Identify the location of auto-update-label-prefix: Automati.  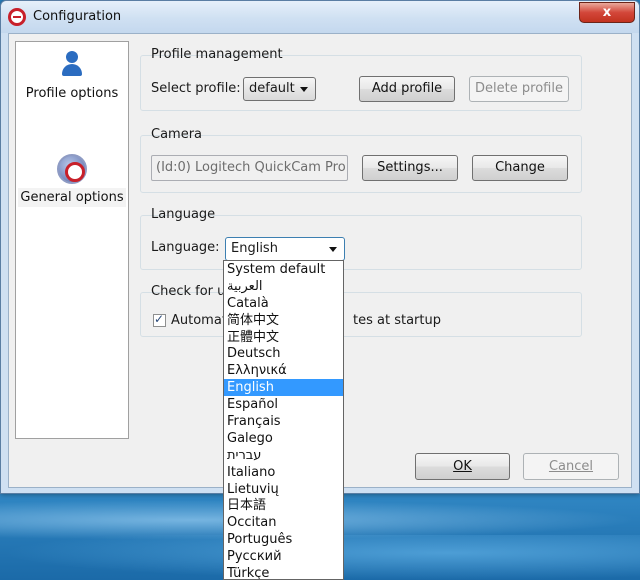
(201, 320).